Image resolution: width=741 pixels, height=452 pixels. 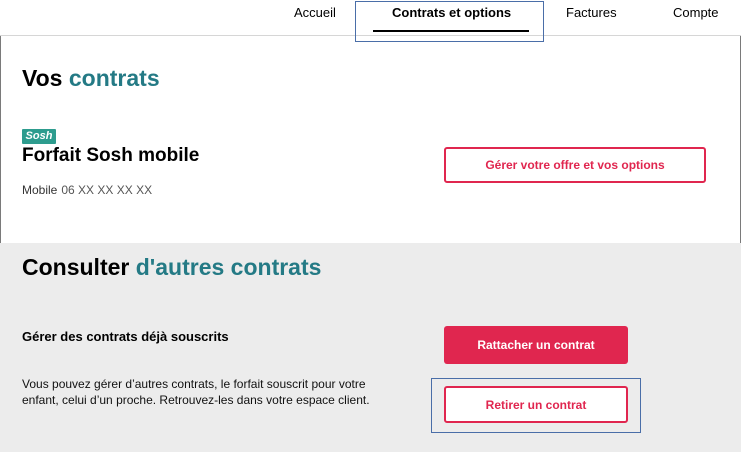 What do you see at coordinates (42, 78) in the screenshot?
I see `title-prefix: Vos` at bounding box center [42, 78].